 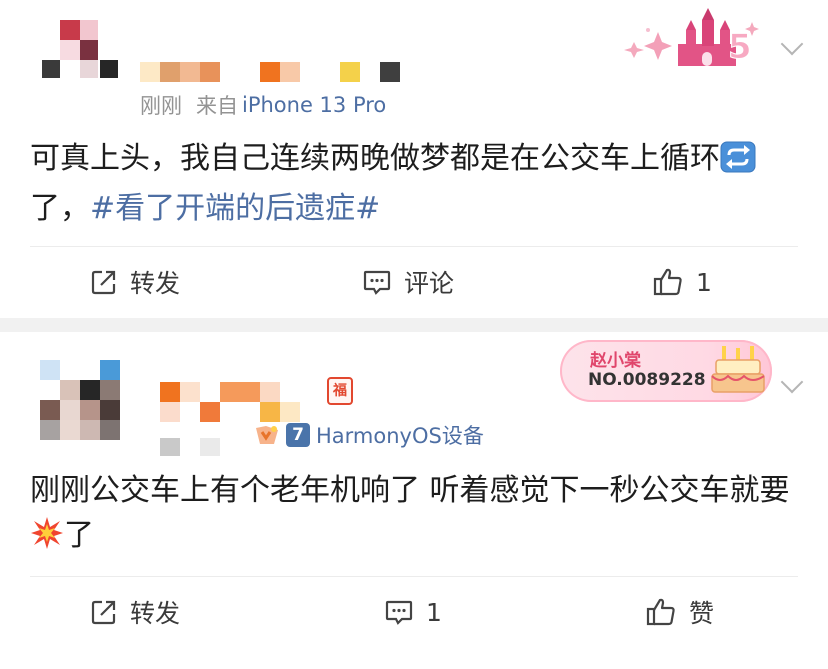 I want to click on vip-icon, so click(x=267, y=435).